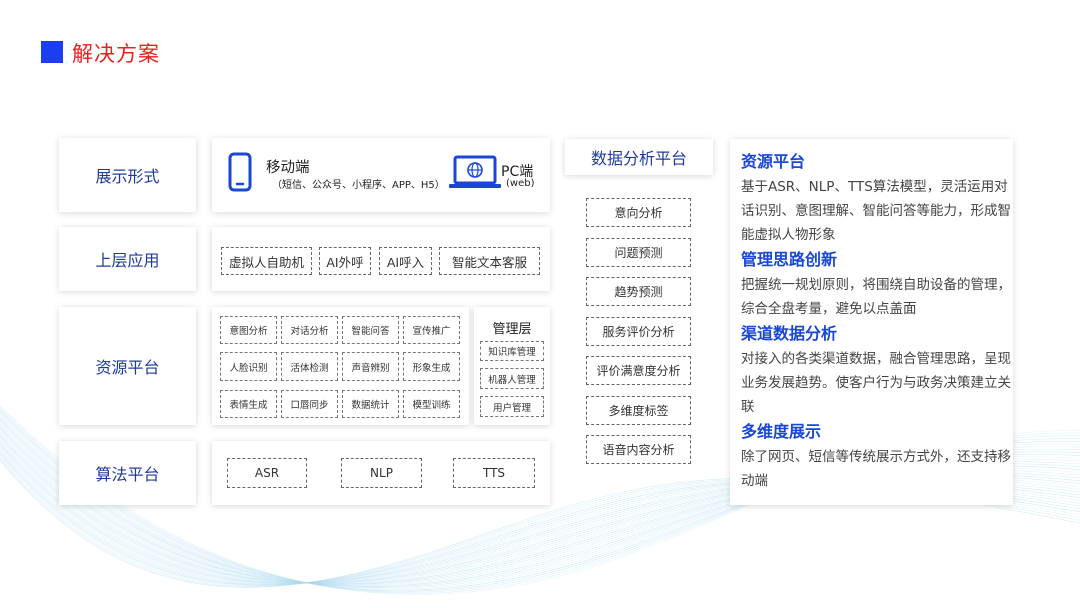 The width and height of the screenshot is (1080, 608). Describe the element at coordinates (240, 172) in the screenshot. I see `mobile-phone-icon` at that location.